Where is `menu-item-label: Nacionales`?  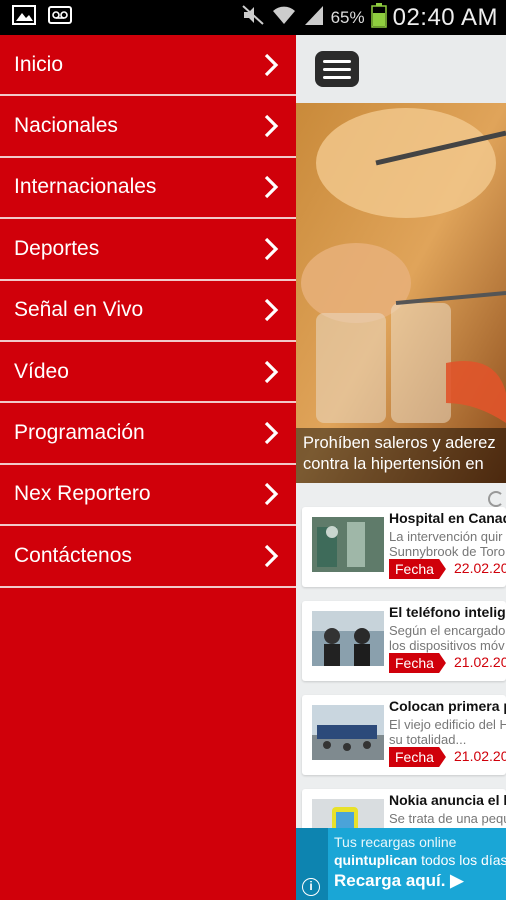
menu-item-label: Nacionales is located at coordinates (66, 126).